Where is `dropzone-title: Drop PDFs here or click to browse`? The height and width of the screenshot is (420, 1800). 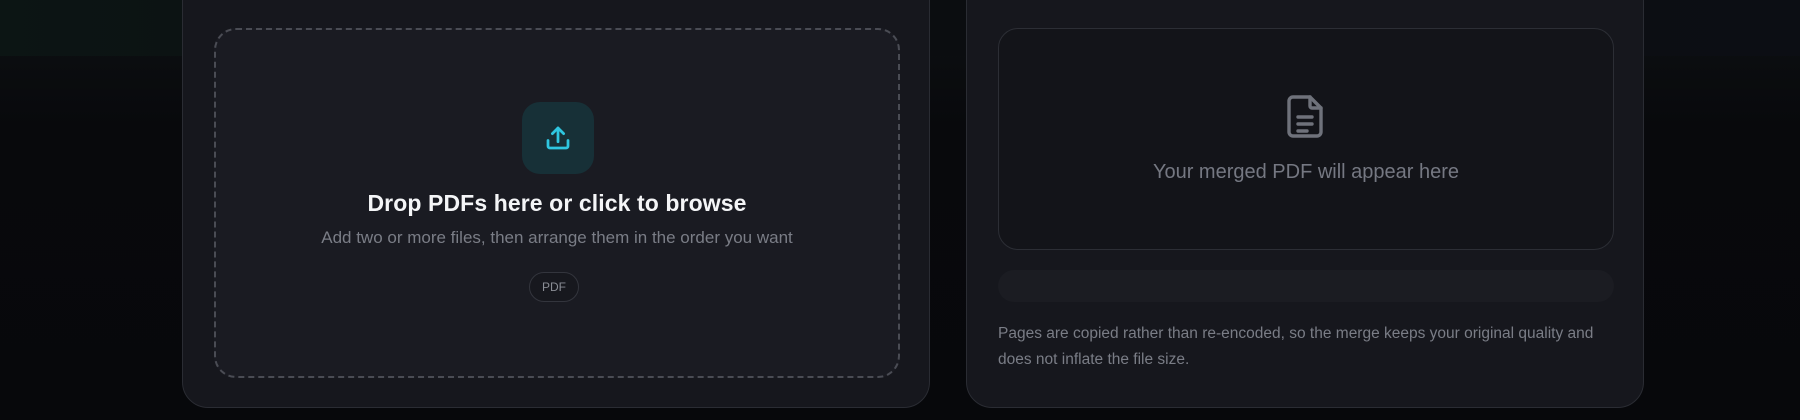 dropzone-title: Drop PDFs here or click to browse is located at coordinates (557, 203).